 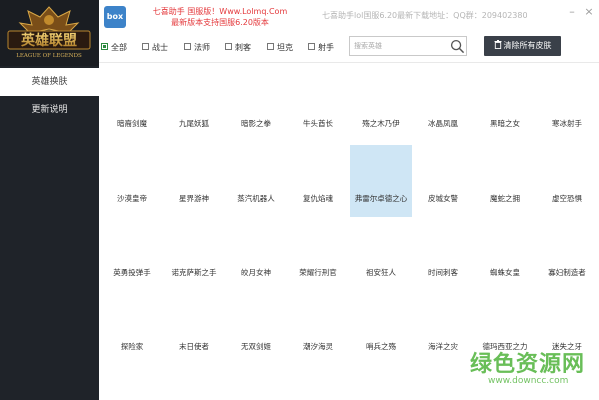 What do you see at coordinates (381, 181) in the screenshot?
I see `hero-item-selected: 弗雷尔卓德之心` at bounding box center [381, 181].